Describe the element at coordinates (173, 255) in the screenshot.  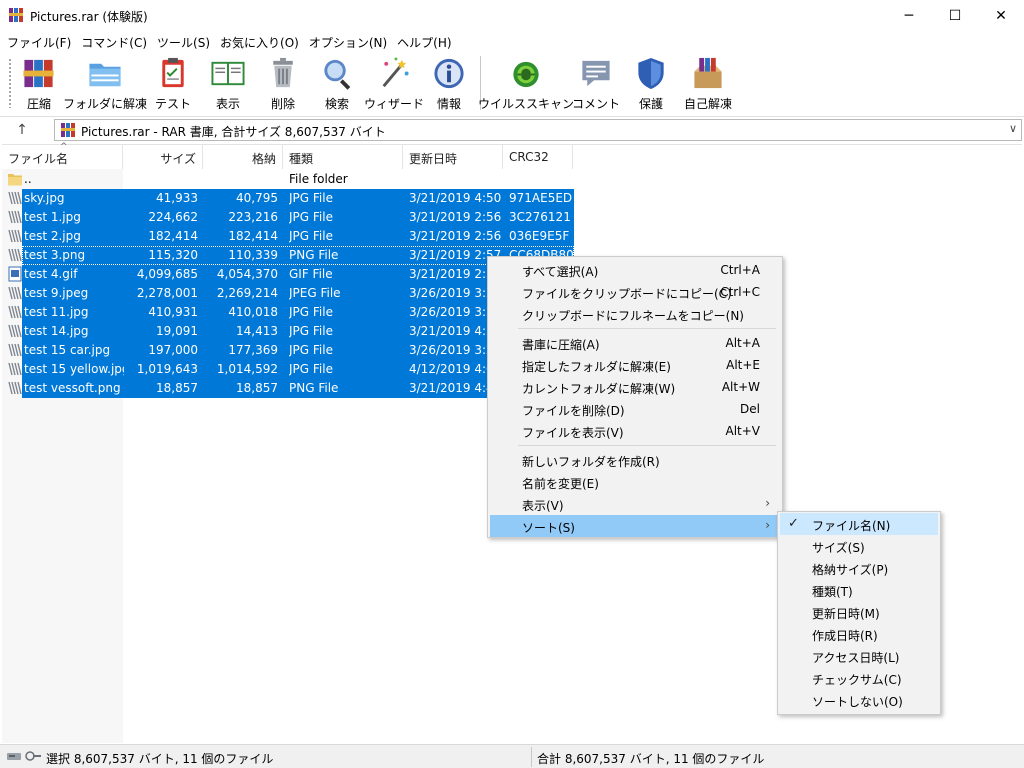
I see `file-size-cell: 115,320` at that location.